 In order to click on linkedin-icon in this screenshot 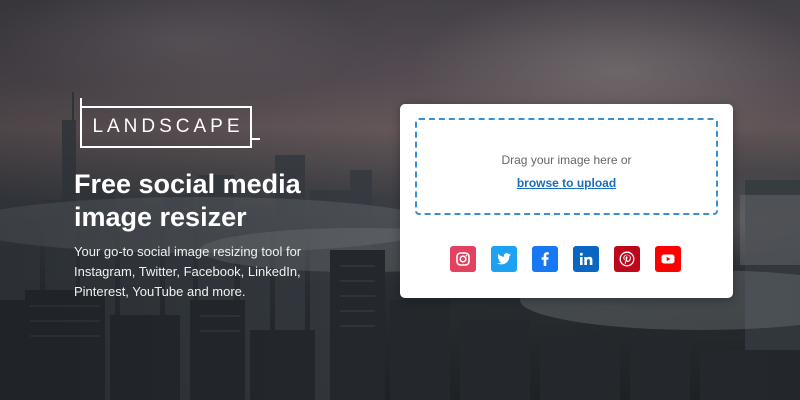, I will do `click(586, 258)`.